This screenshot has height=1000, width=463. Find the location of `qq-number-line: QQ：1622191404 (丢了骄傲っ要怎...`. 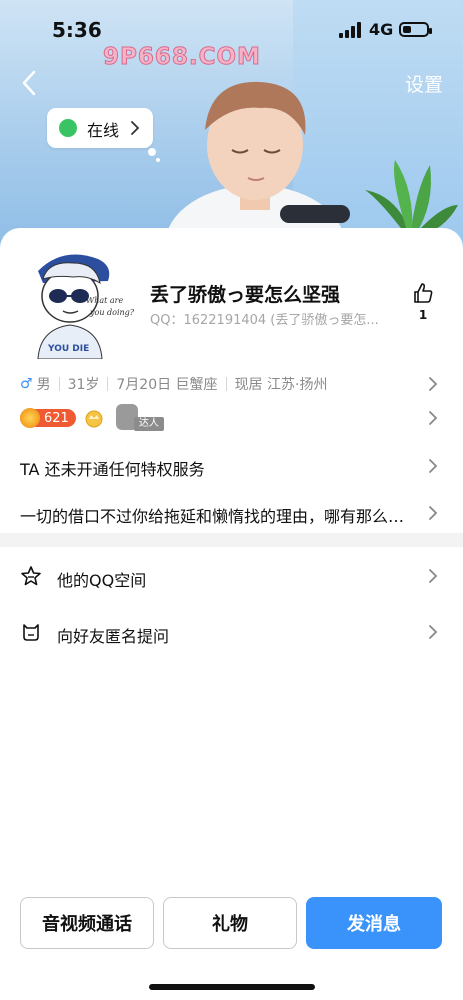

qq-number-line: QQ：1622191404 (丢了骄傲っ要怎... is located at coordinates (264, 320).